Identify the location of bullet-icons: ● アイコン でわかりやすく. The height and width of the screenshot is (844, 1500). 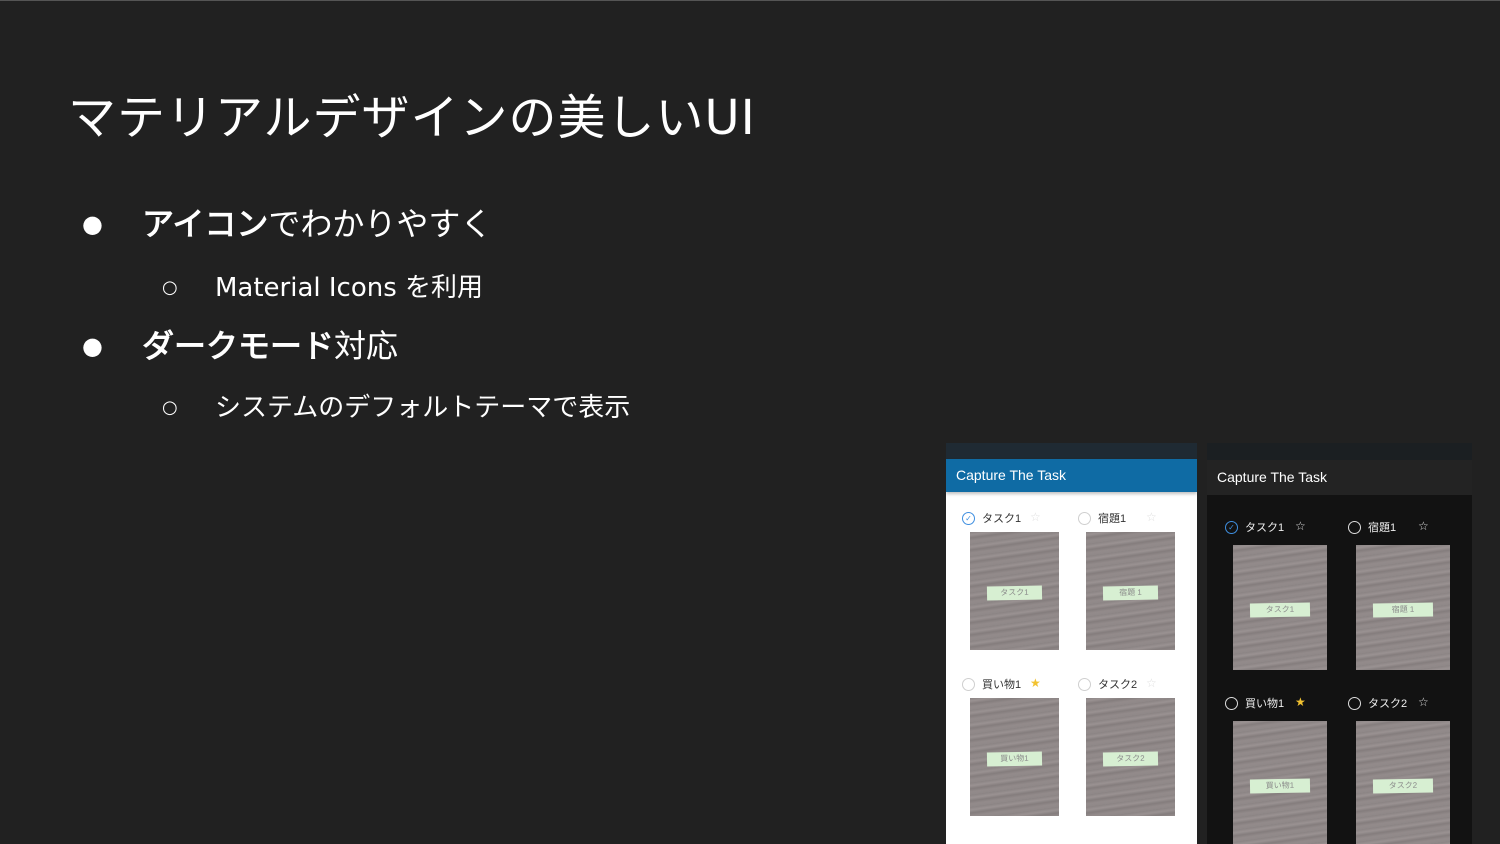
(287, 224).